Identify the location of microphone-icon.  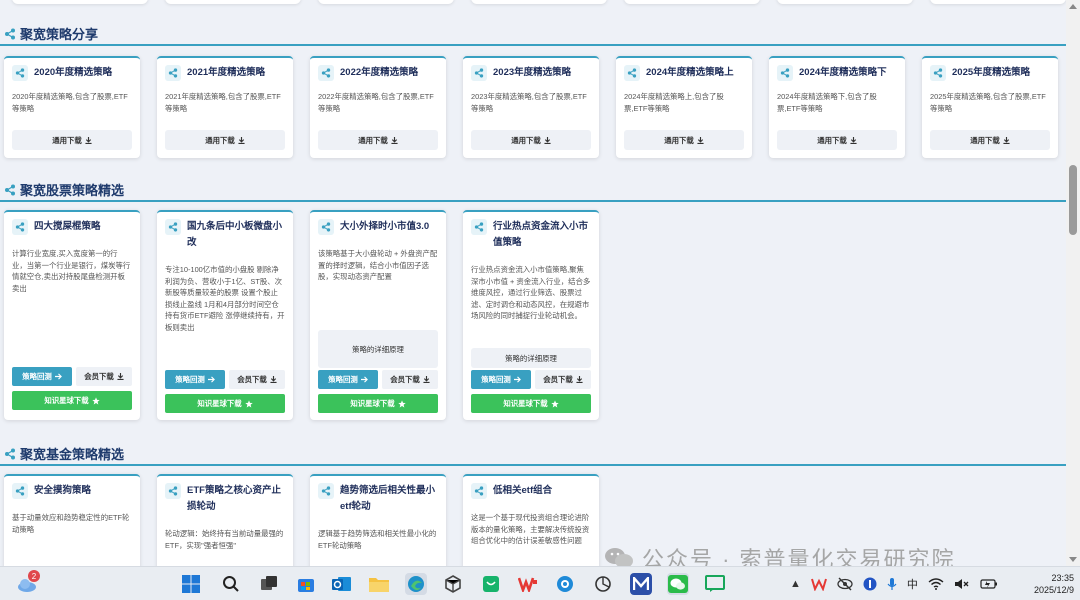
(892, 584).